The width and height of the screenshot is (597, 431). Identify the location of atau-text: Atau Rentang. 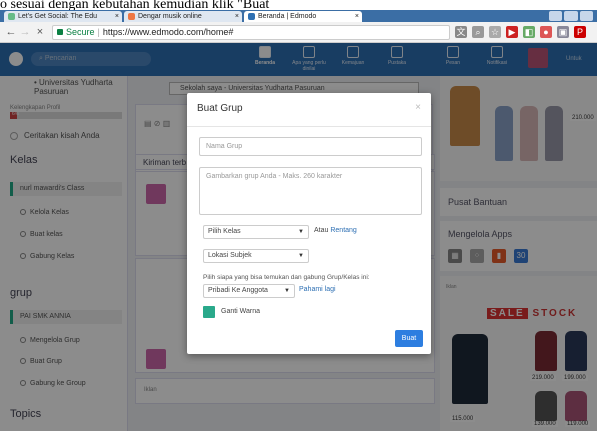
(335, 230).